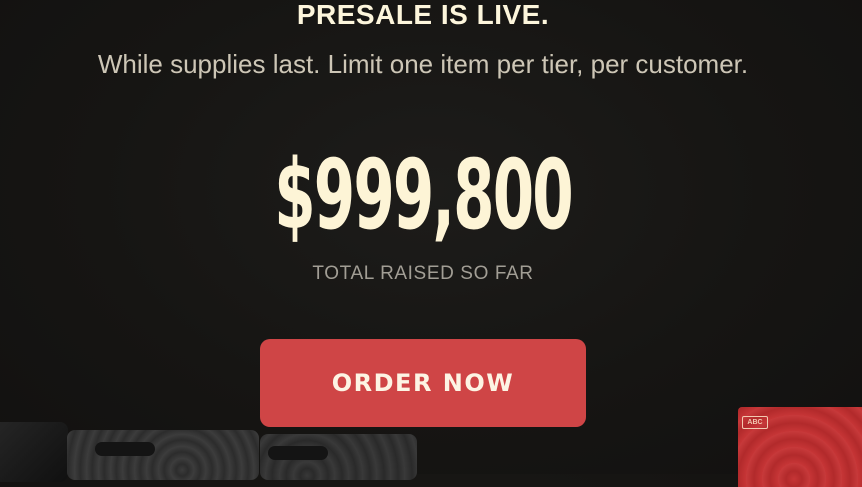  Describe the element at coordinates (423, 273) in the screenshot. I see `total-raised-caption: TOTAL RAISED SO FAR` at that location.